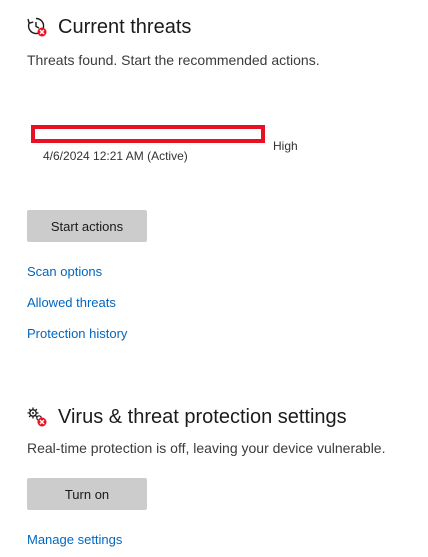  I want to click on protection-history-link: Protection history, so click(77, 333).